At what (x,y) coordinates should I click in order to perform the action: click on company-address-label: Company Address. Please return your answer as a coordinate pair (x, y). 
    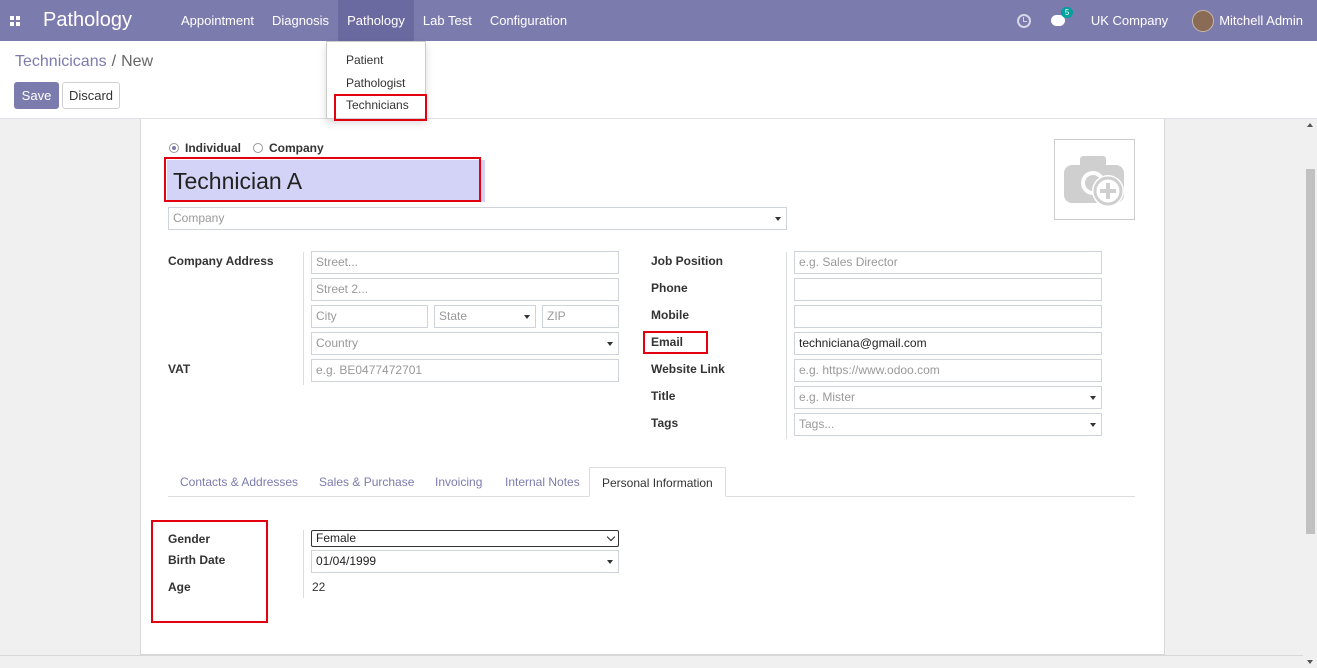
    Looking at the image, I should click on (221, 261).